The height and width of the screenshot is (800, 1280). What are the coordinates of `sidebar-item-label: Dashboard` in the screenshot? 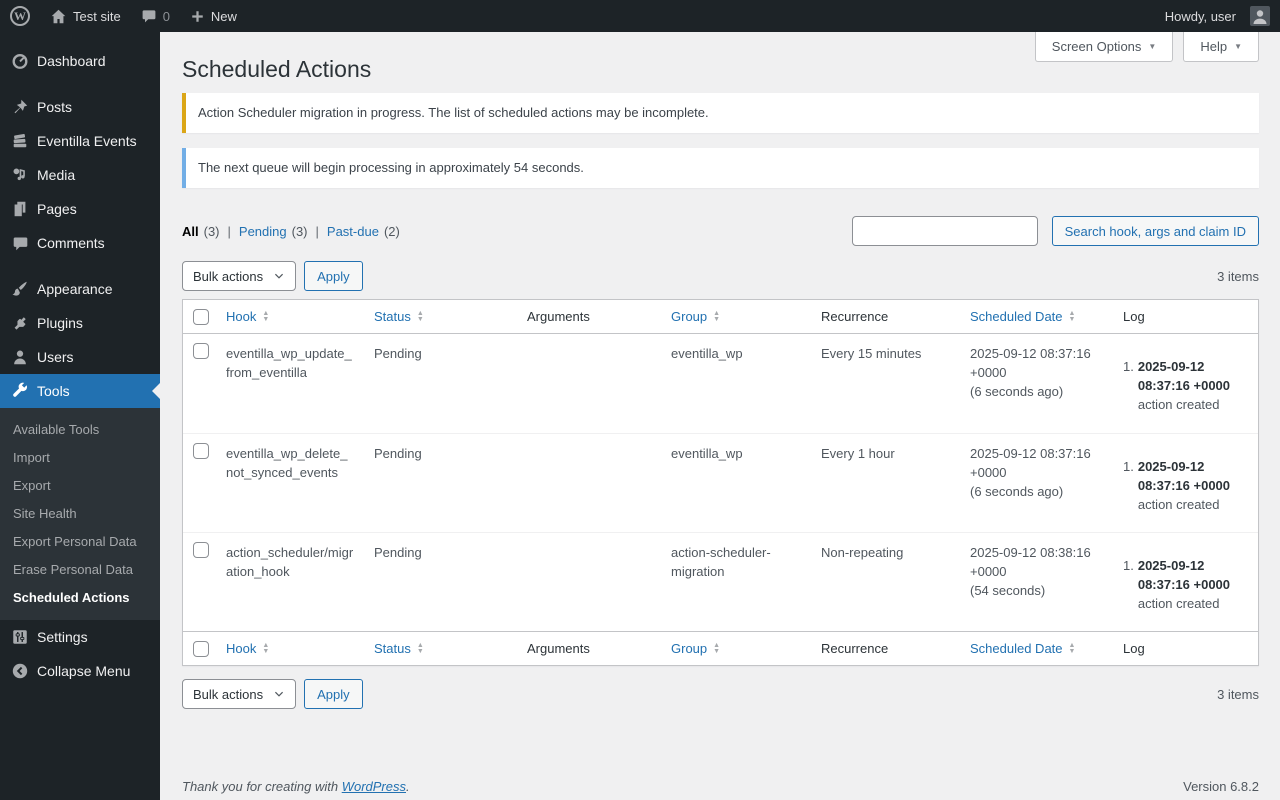 It's located at (71, 61).